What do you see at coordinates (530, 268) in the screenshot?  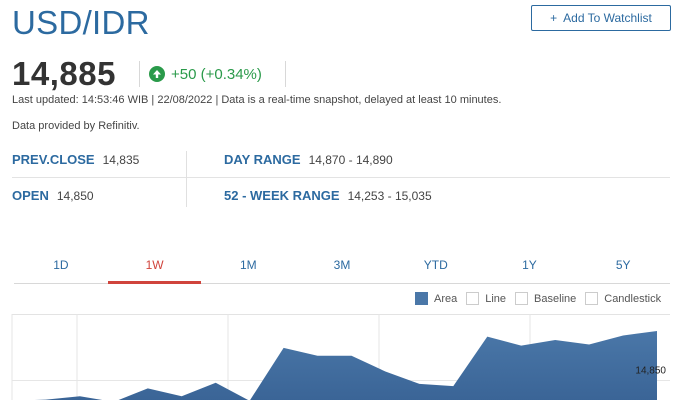 I see `tab-1y: 1Y` at bounding box center [530, 268].